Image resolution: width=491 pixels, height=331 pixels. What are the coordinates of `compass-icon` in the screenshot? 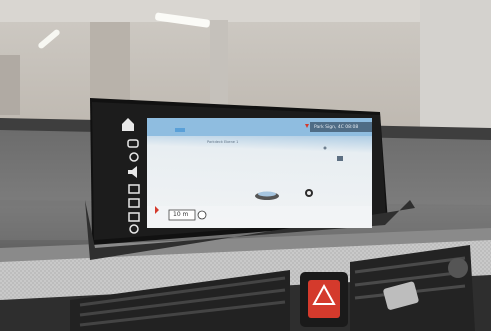 It's located at (202, 215).